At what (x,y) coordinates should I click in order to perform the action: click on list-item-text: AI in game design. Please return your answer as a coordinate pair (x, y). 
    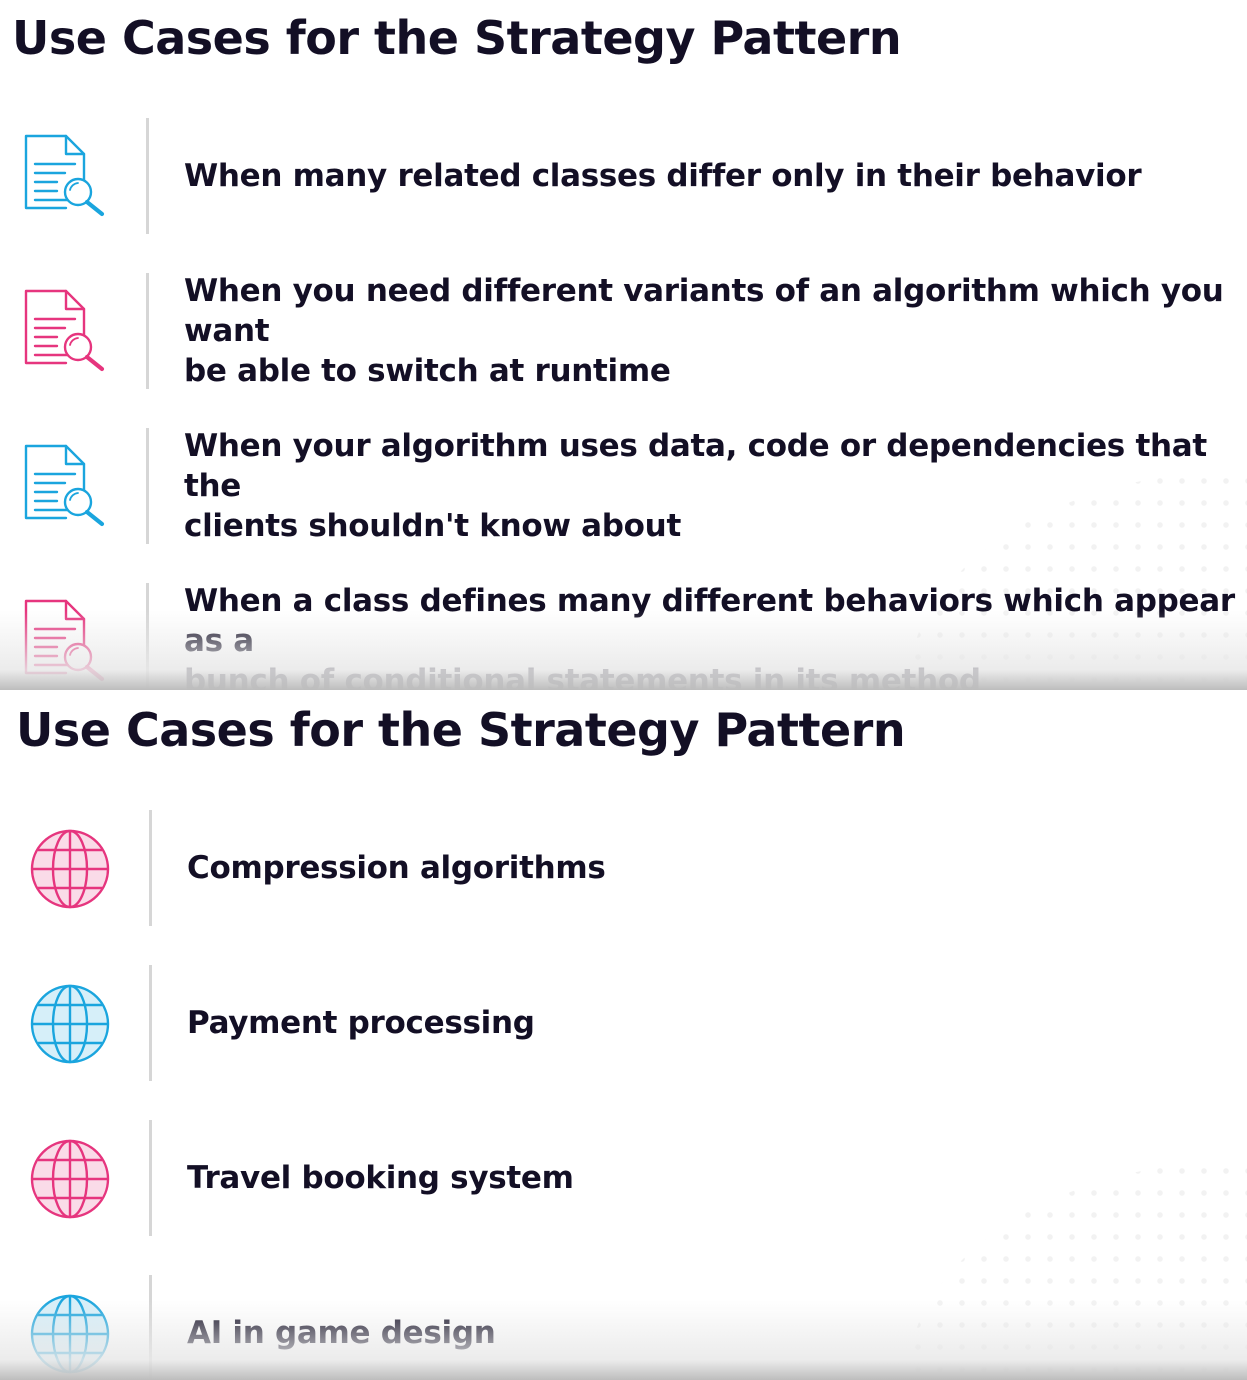
    Looking at the image, I should click on (341, 1333).